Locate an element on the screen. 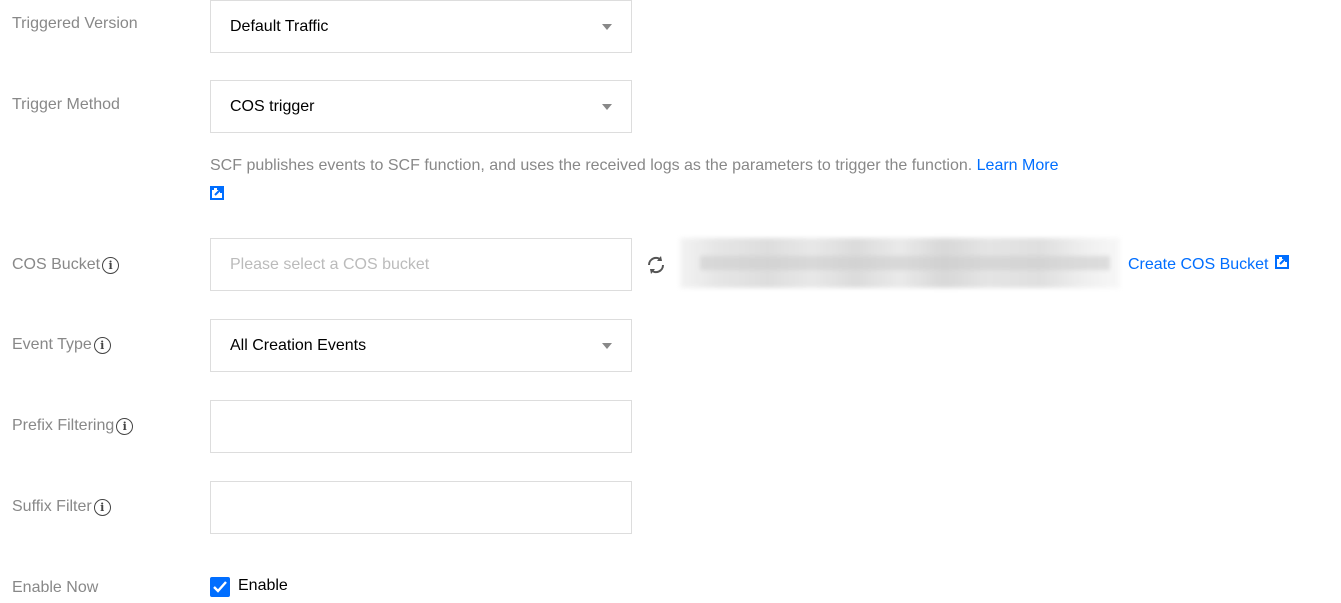 The image size is (1341, 603). triggered-version-select: Default Traffic is located at coordinates (421, 26).